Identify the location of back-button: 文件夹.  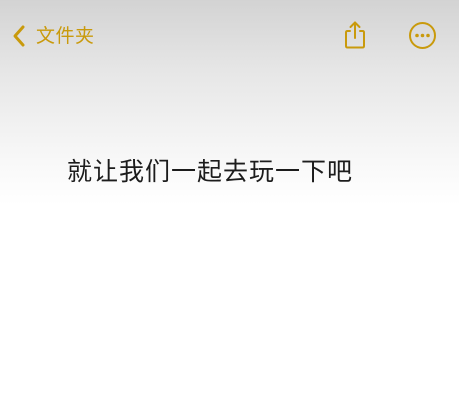
(52, 36).